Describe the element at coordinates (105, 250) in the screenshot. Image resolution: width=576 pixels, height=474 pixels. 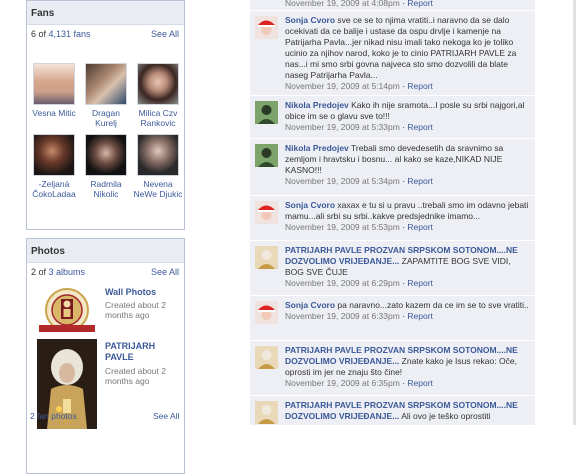
I see `photos-header: Photos` at that location.